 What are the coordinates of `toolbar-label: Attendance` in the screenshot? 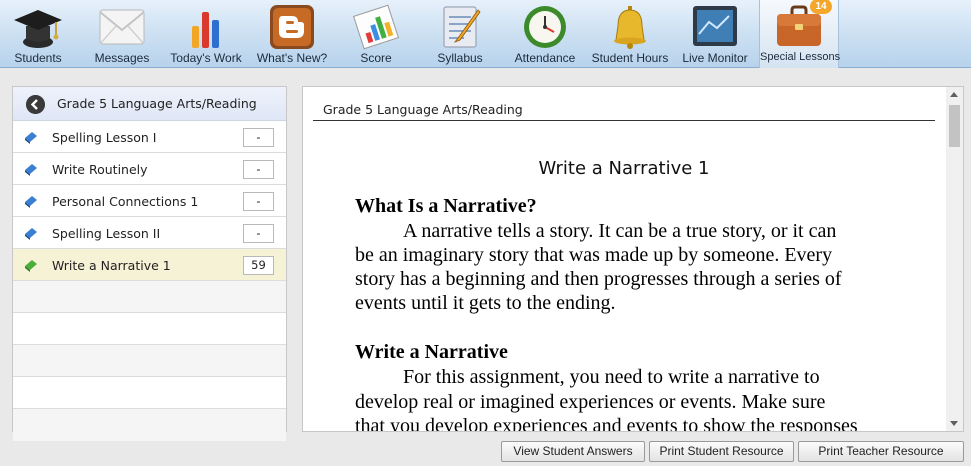 It's located at (545, 58).